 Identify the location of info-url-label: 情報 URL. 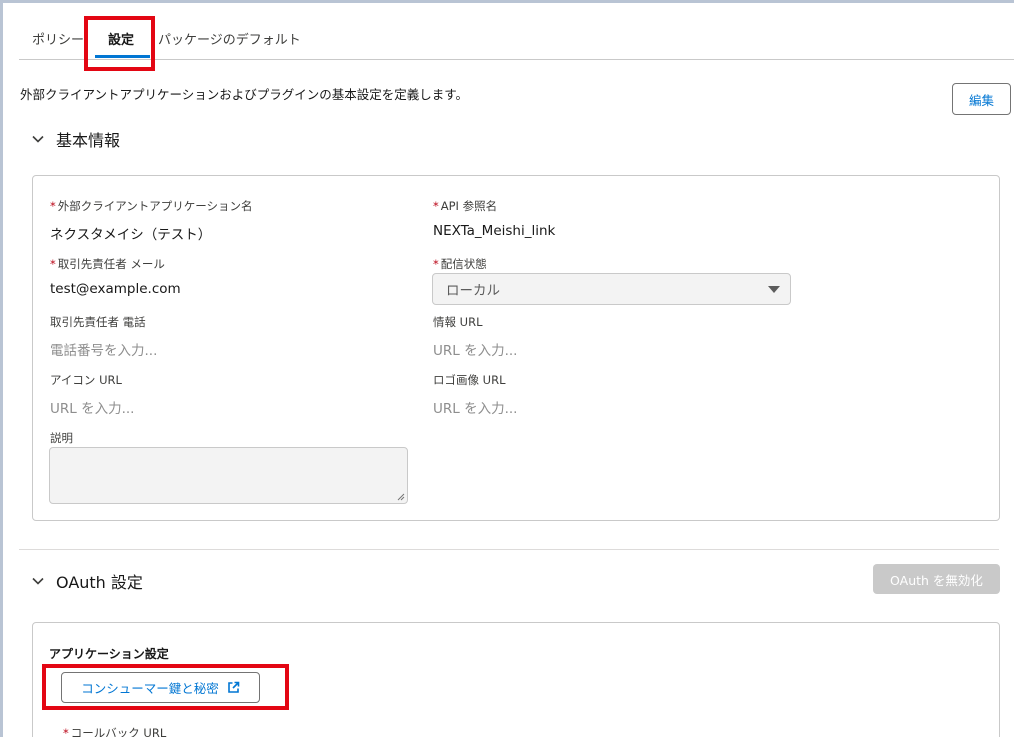
(458, 322).